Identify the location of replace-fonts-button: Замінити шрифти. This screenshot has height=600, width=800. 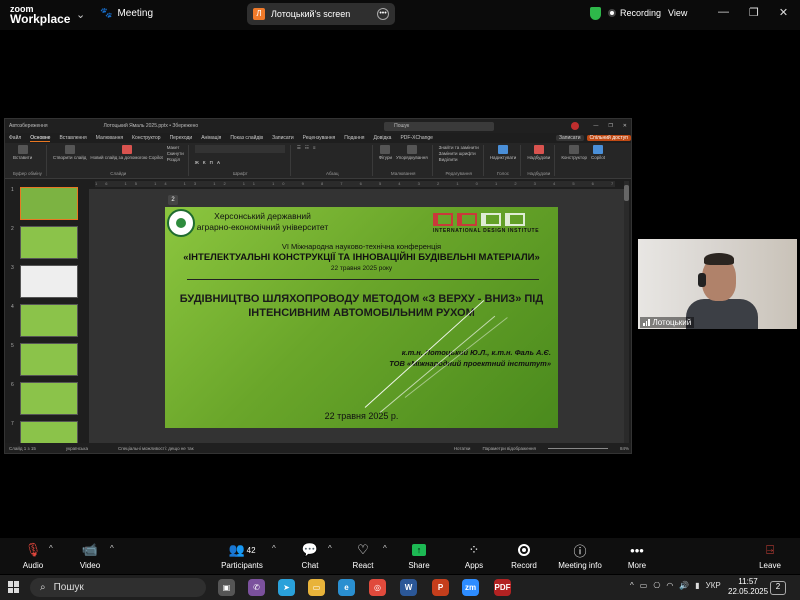
(459, 153).